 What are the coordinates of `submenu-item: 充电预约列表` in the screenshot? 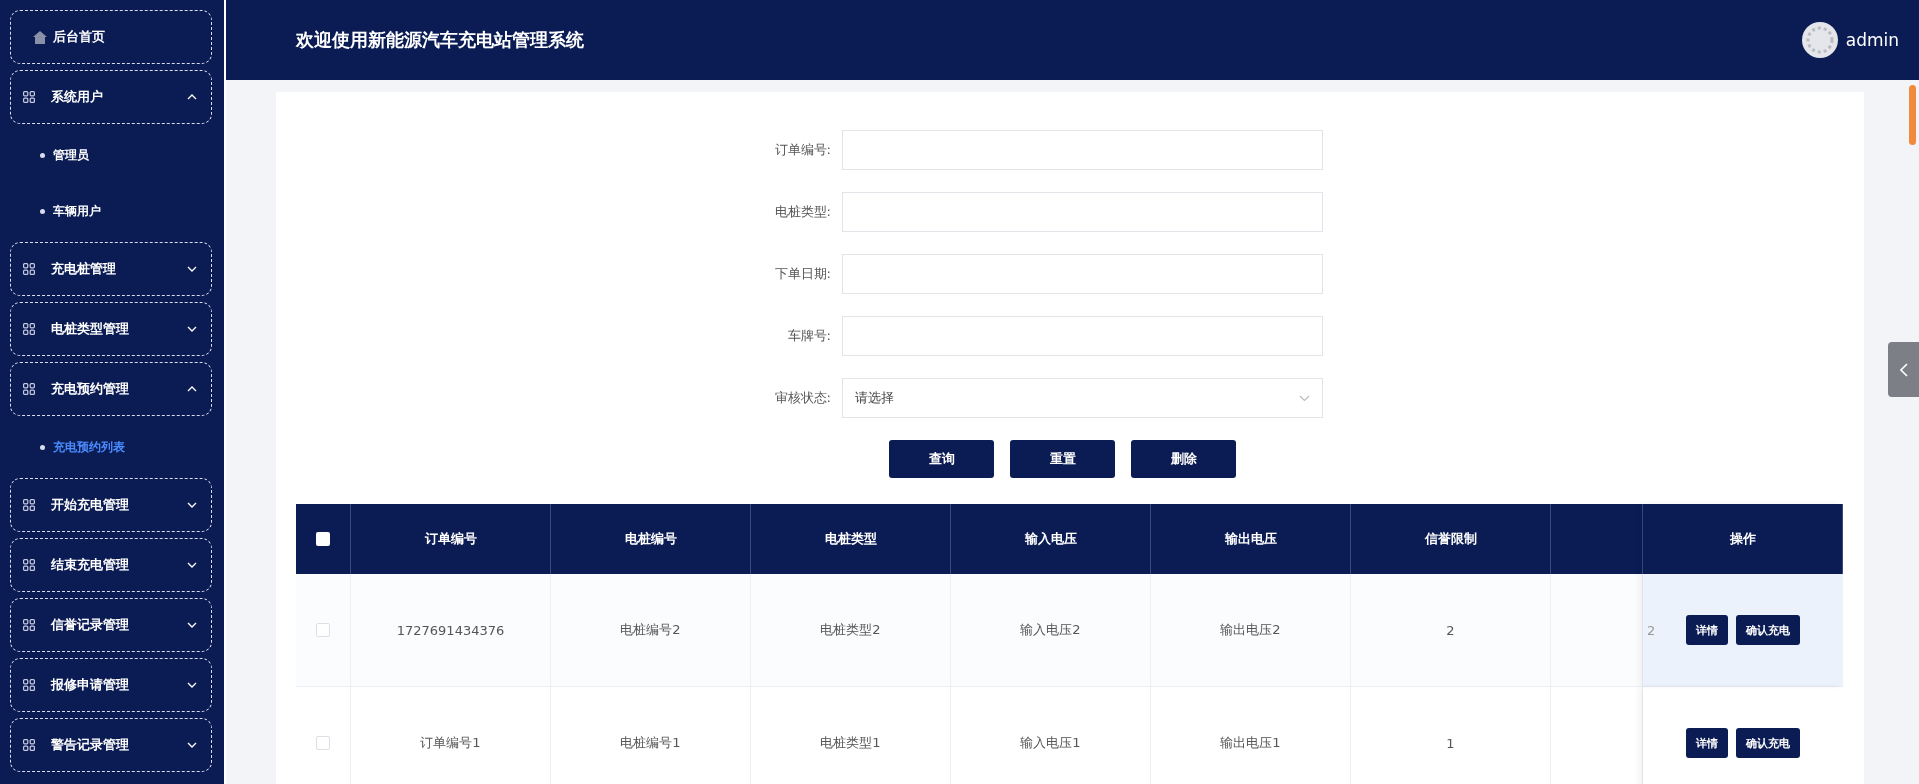 It's located at (111, 447).